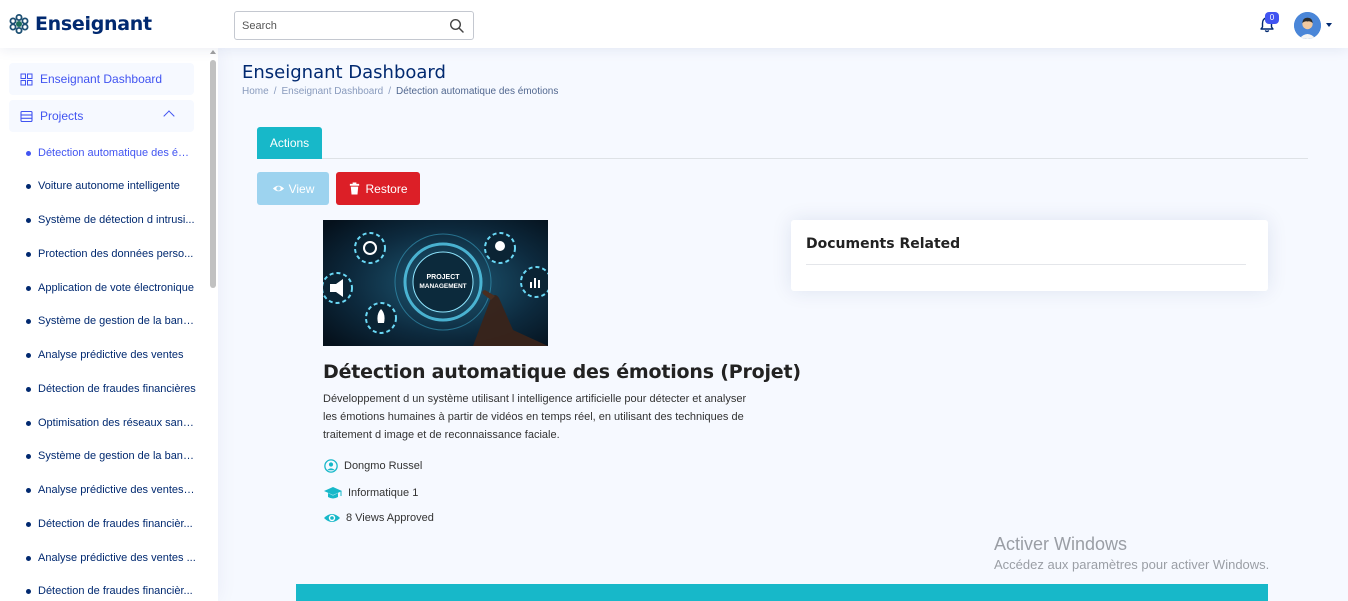 This screenshot has height=601, width=1348. What do you see at coordinates (301, 188) in the screenshot?
I see `view-button-label: View` at bounding box center [301, 188].